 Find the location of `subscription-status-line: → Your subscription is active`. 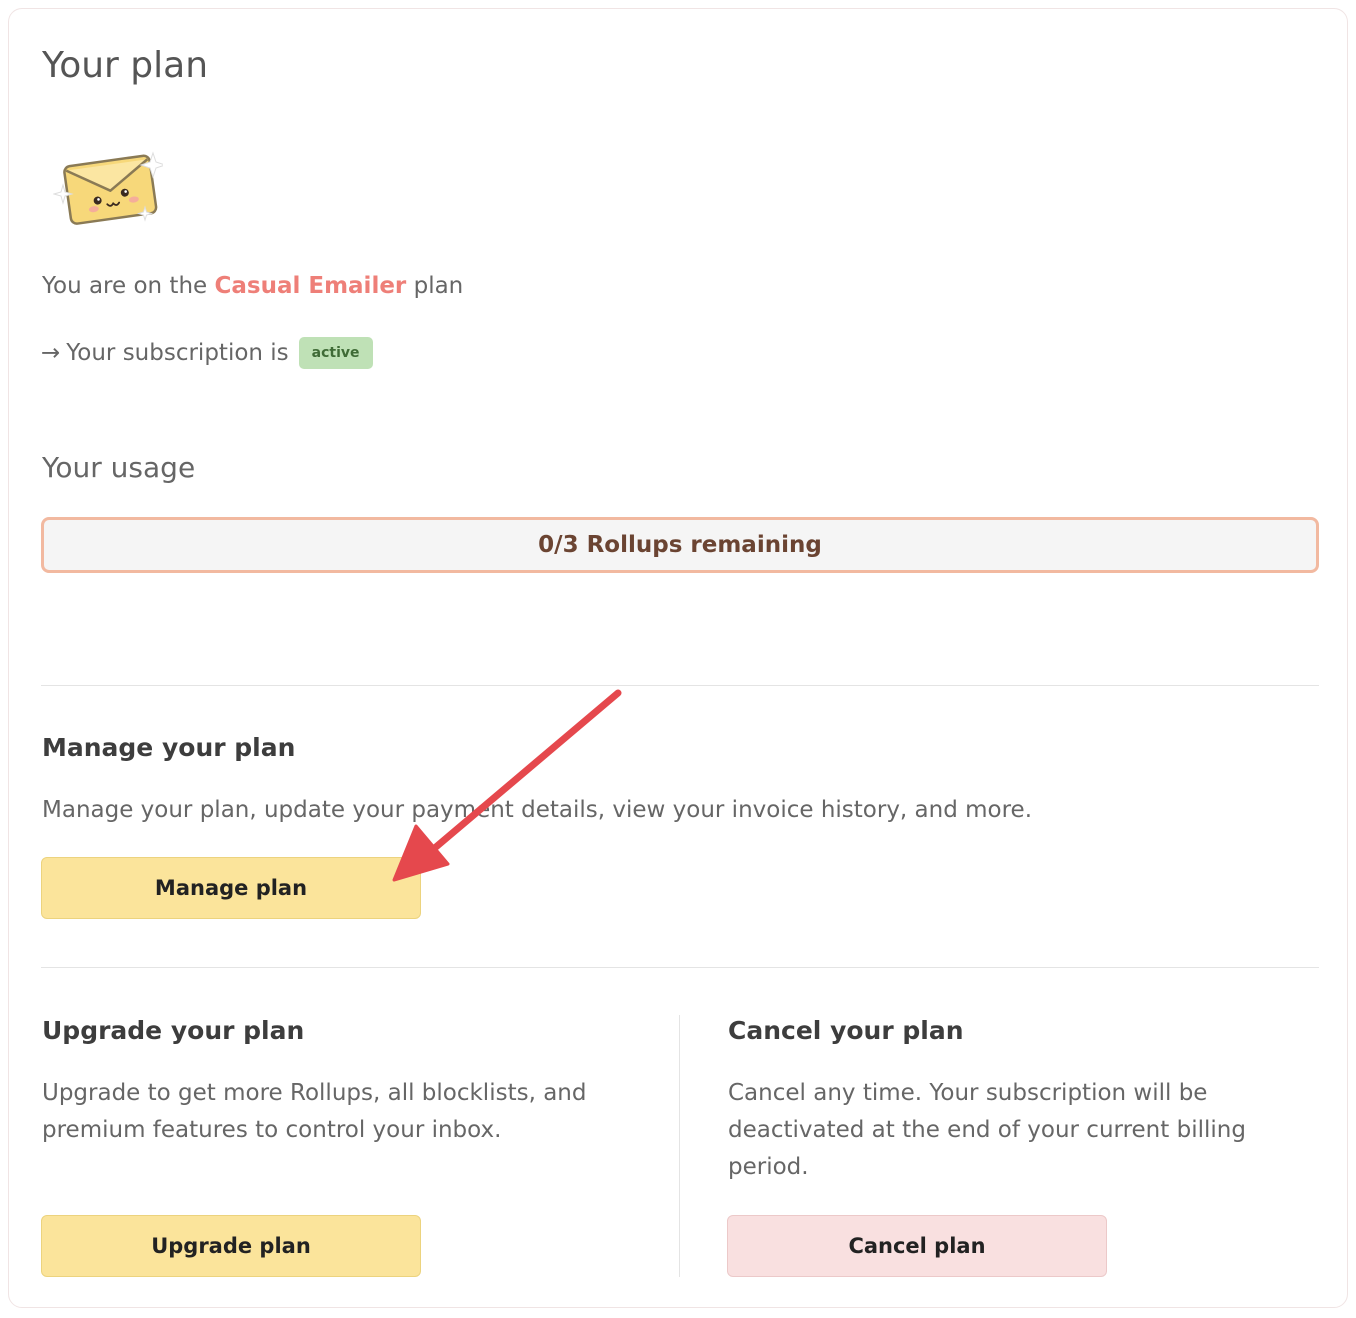

subscription-status-line: → Your subscription is active is located at coordinates (207, 353).